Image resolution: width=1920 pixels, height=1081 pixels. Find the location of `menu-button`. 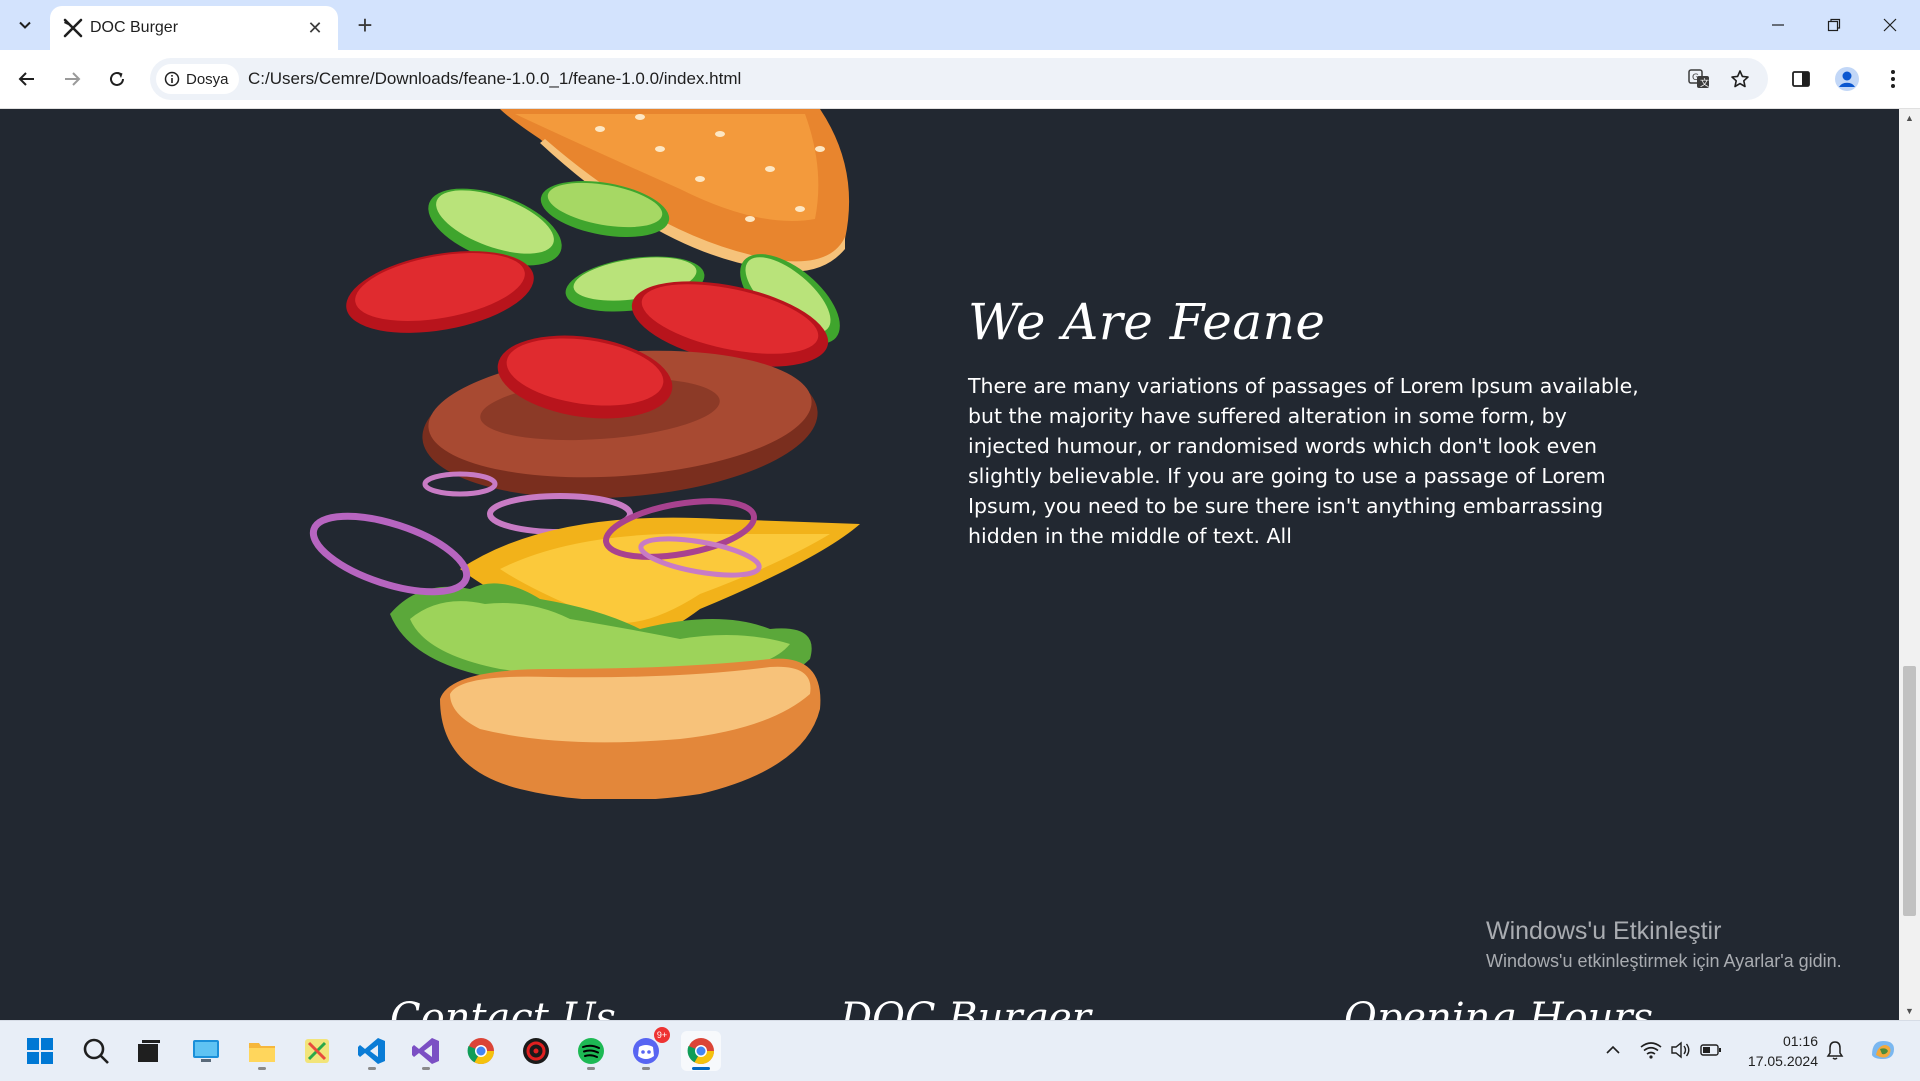

menu-button is located at coordinates (1893, 79).